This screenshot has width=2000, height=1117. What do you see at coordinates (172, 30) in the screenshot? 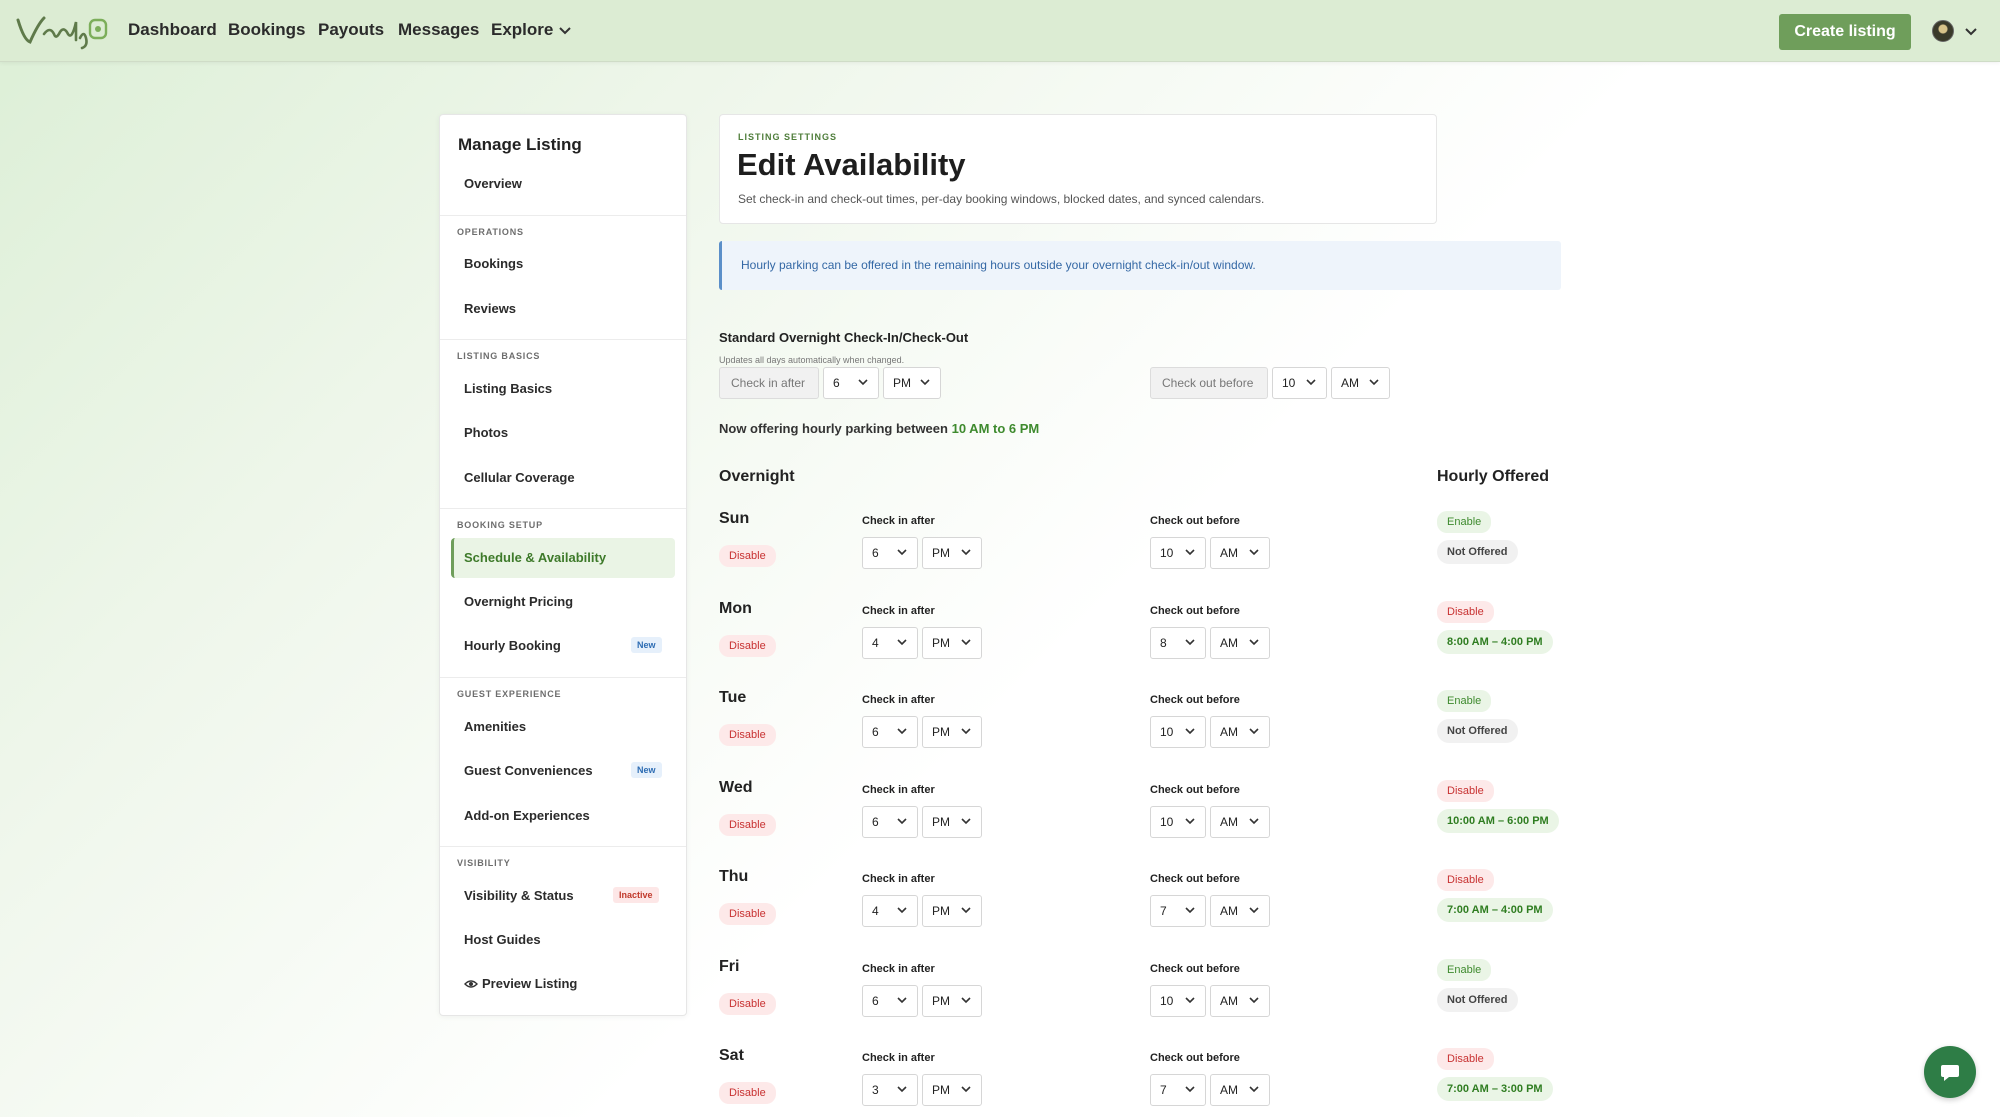
I see `nav-dashboard: Dashboard` at bounding box center [172, 30].